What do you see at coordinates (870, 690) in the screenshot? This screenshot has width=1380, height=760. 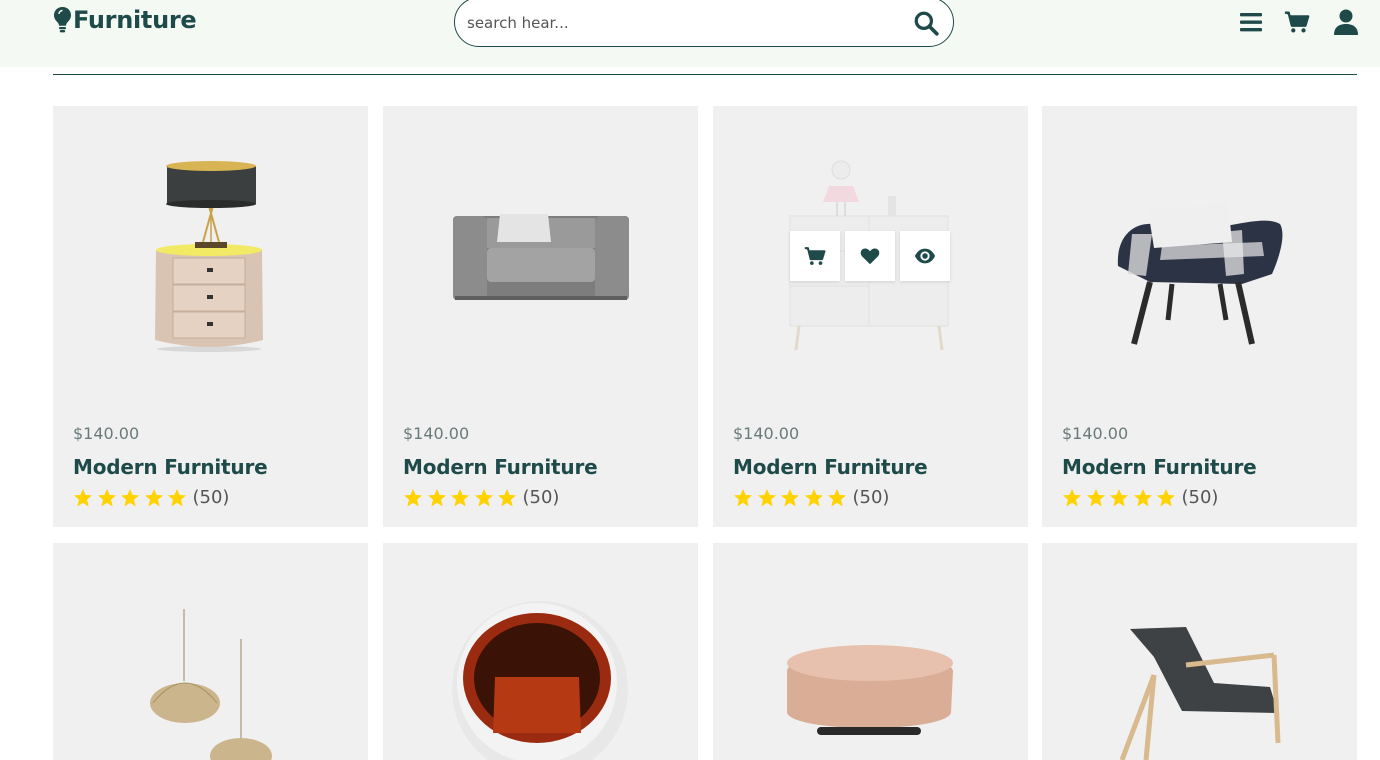 I see `product-image-ottoman` at bounding box center [870, 690].